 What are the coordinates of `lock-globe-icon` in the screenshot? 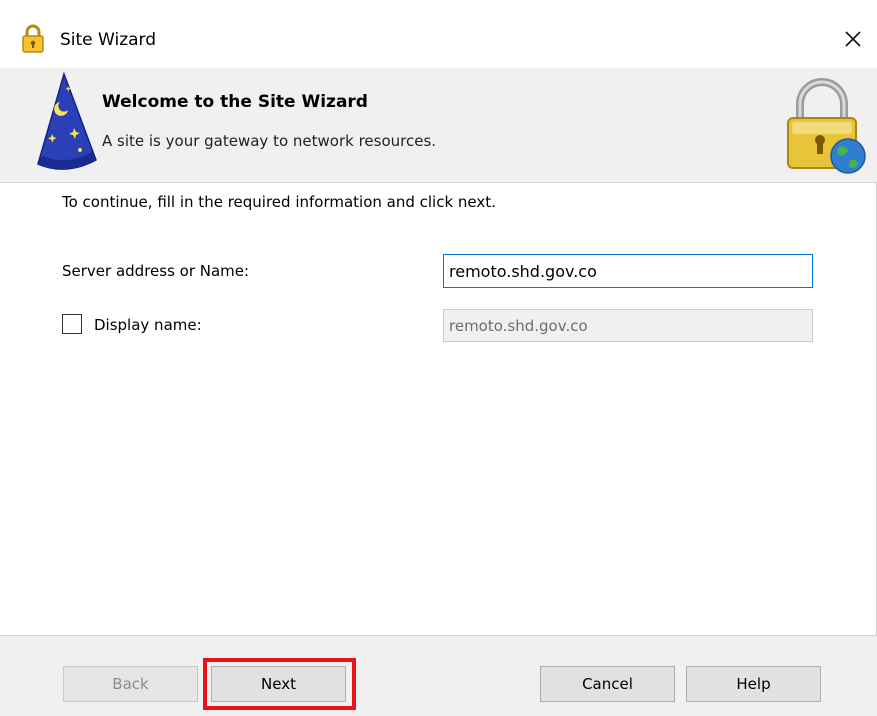 It's located at (825, 126).